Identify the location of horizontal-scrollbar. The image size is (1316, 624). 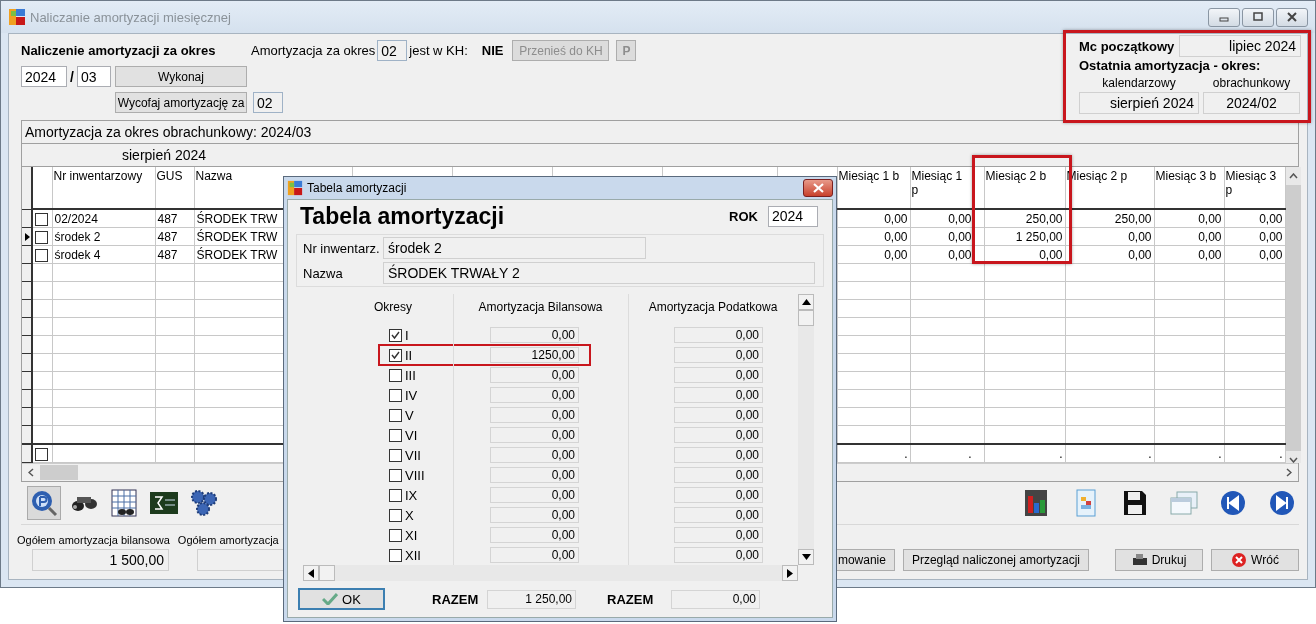
(550, 573).